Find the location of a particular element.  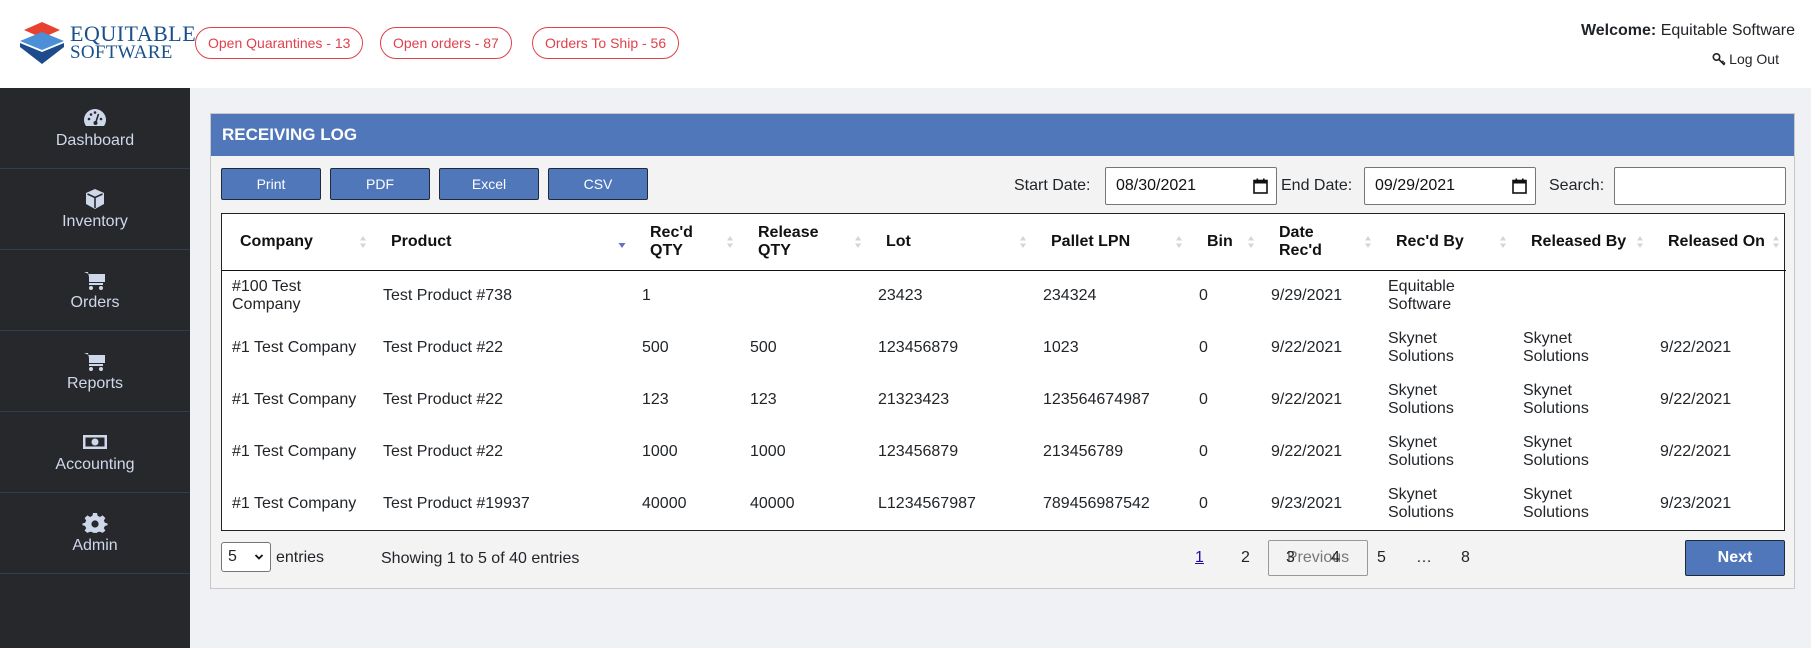

sidebar-item-label: Inventory is located at coordinates (95, 221).